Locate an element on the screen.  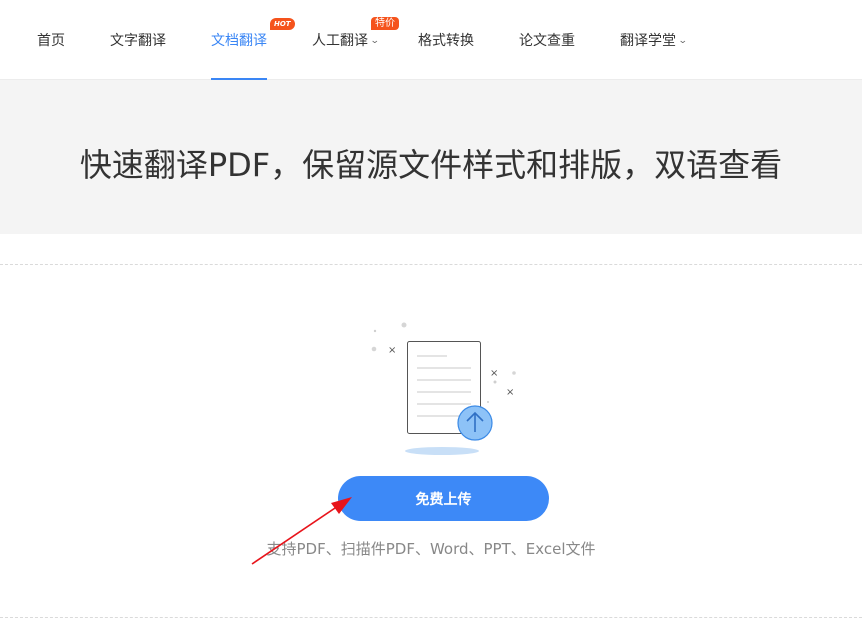
upload-area-top-border is located at coordinates (431, 264).